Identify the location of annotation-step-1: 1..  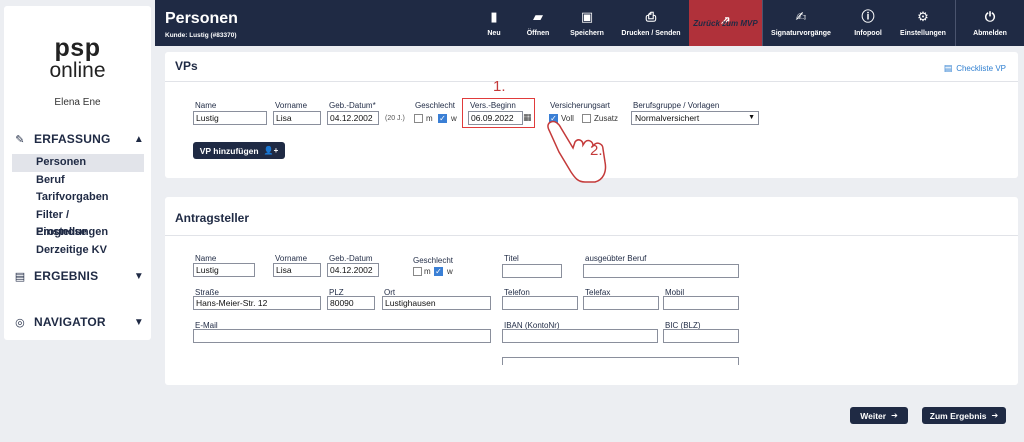
(499, 86).